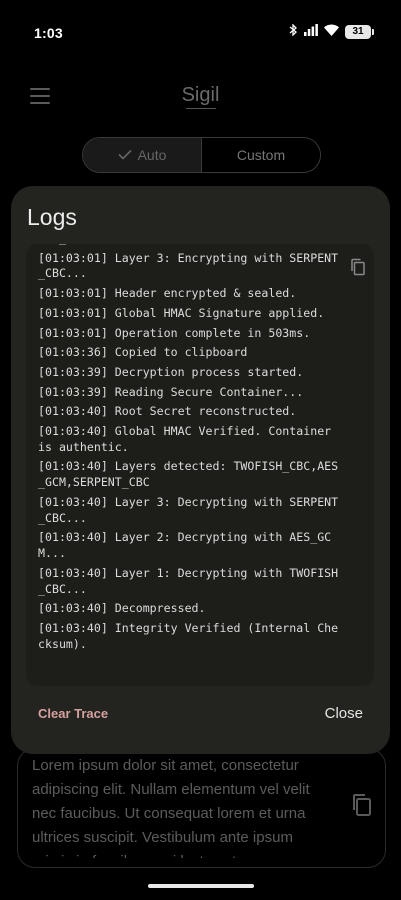 Image resolution: width=401 pixels, height=900 pixels. I want to click on custom-mode-button: Custom, so click(261, 155).